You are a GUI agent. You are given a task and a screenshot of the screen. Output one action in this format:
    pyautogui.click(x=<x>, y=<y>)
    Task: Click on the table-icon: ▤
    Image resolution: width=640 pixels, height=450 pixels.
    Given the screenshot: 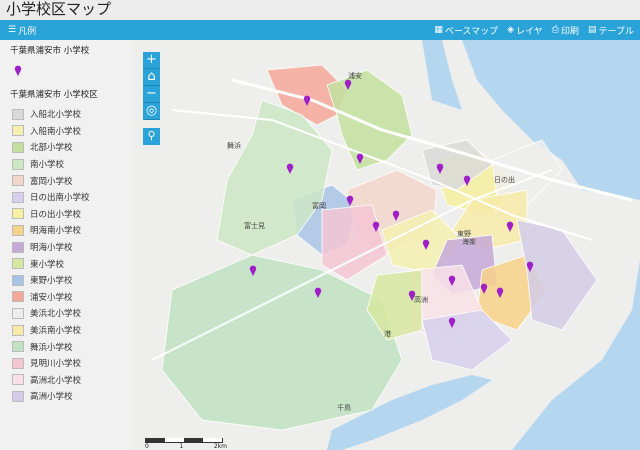 What is the action you would take?
    pyautogui.click(x=592, y=30)
    